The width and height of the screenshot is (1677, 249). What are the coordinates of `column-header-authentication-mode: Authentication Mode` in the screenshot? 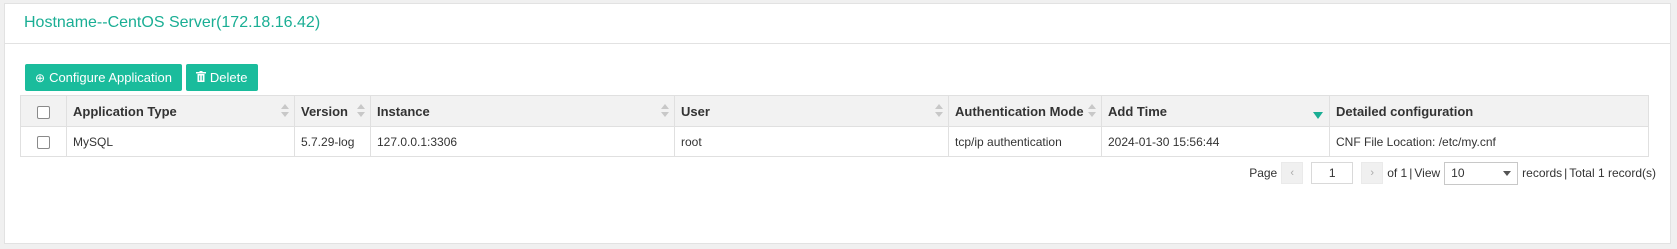 It's located at (1025, 111).